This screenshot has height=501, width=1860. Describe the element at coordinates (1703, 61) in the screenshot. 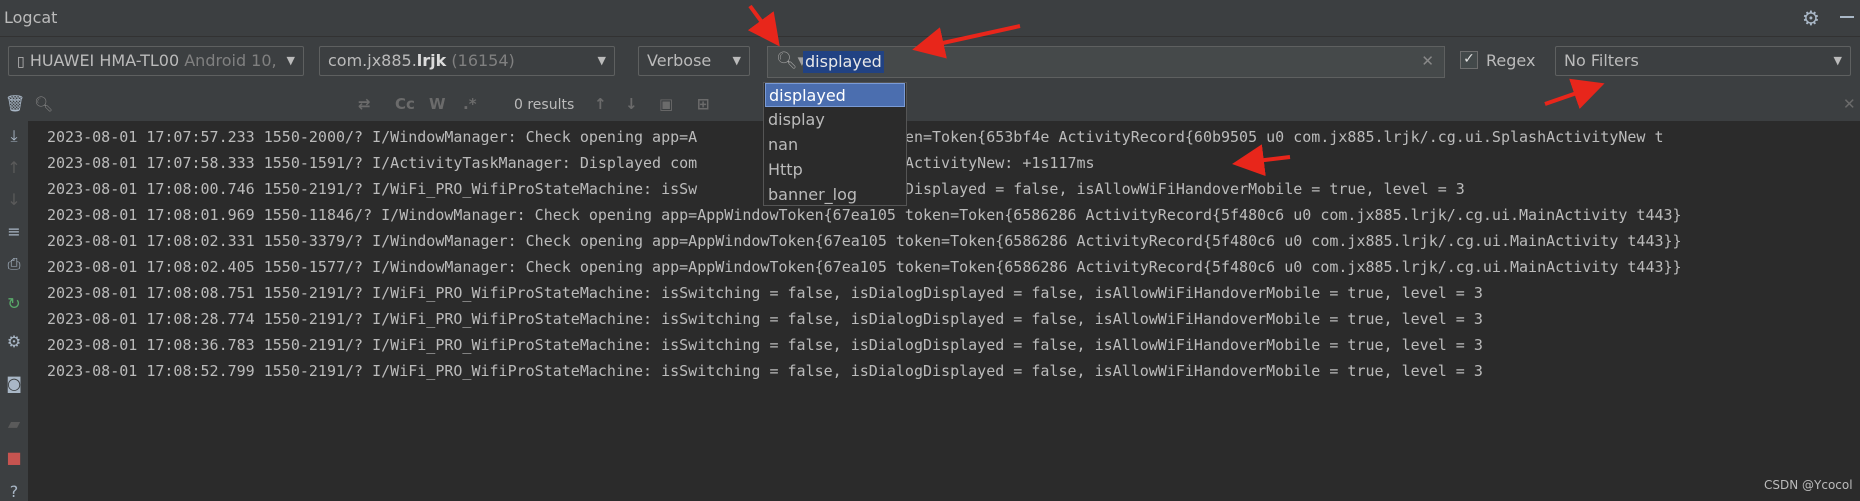

I see `filter-selector: No Filters ▼` at that location.